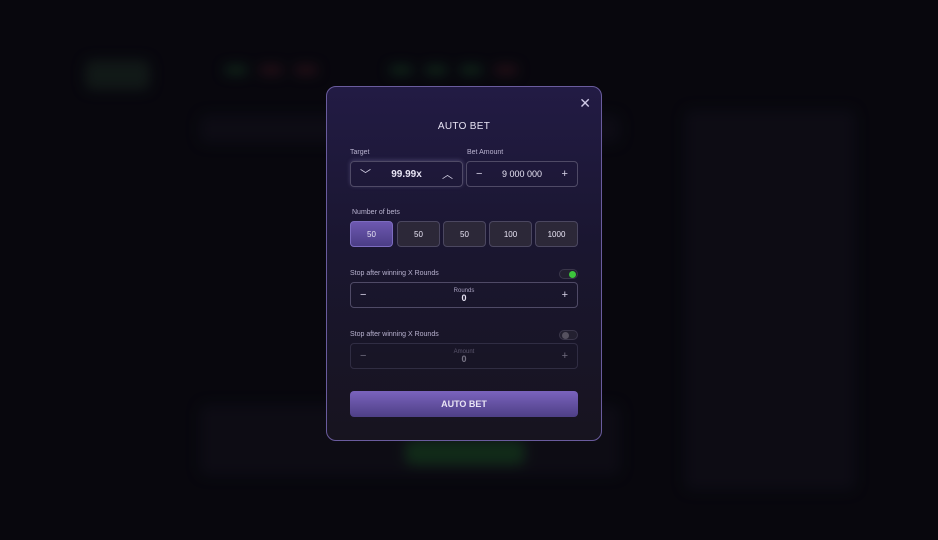 The width and height of the screenshot is (938, 540). I want to click on close-icon: ✕, so click(585, 103).